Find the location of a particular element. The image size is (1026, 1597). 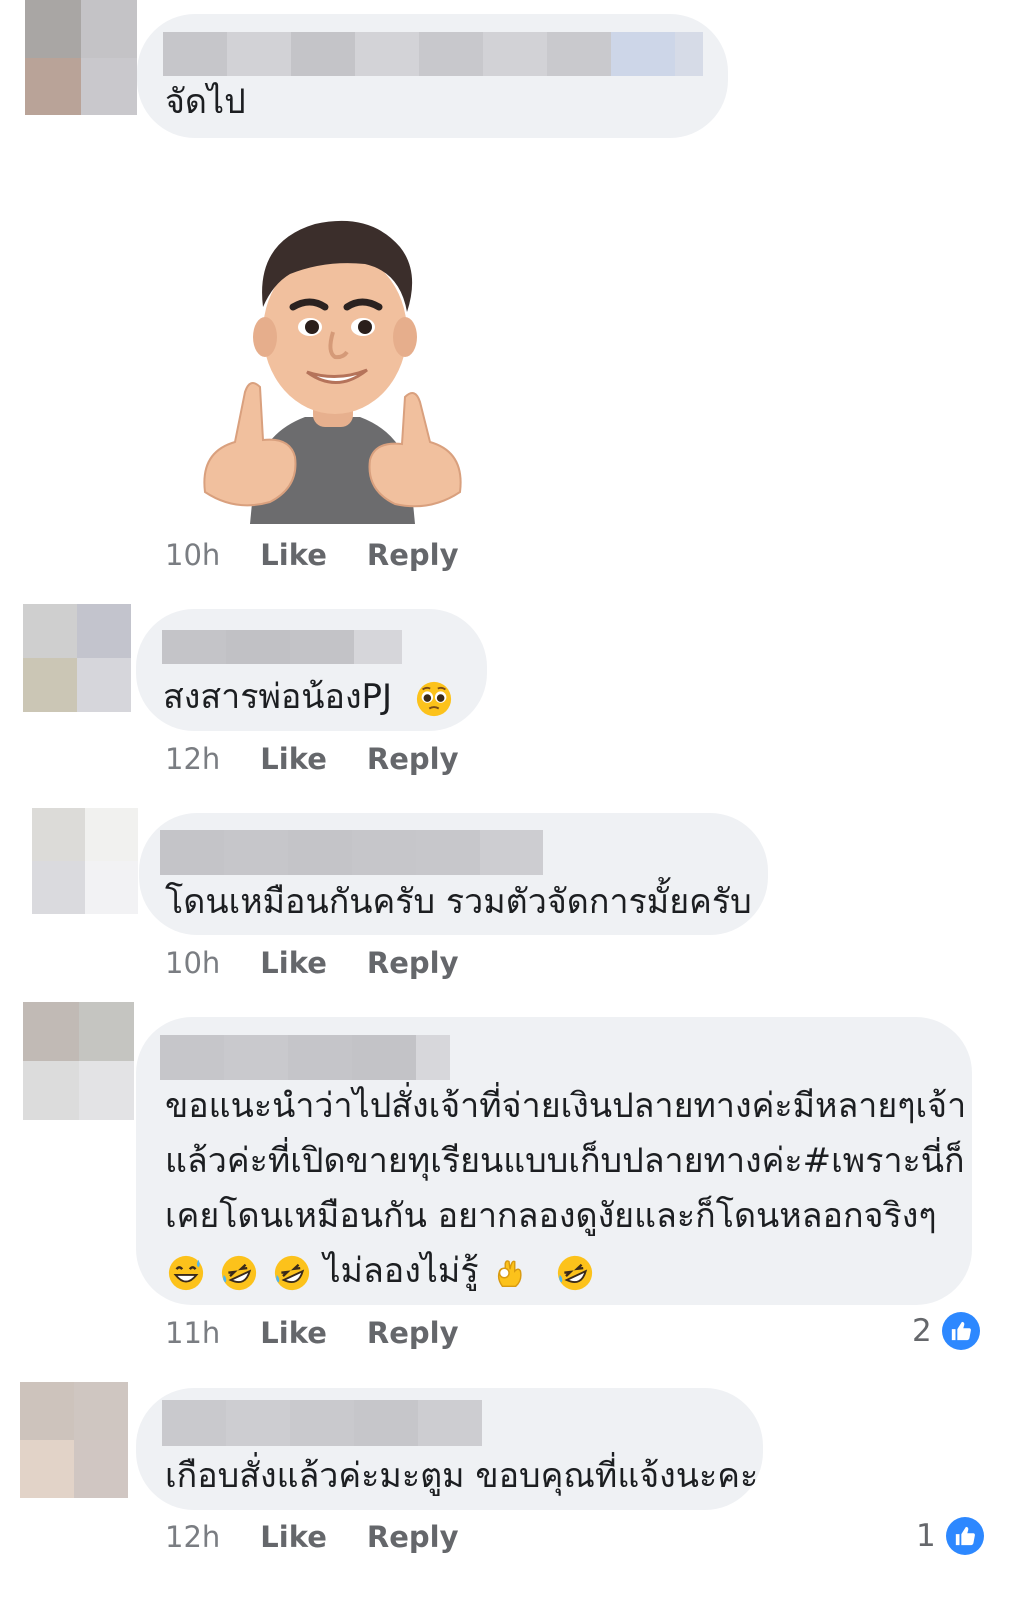

reaction-count: 1 is located at coordinates (926, 1536).